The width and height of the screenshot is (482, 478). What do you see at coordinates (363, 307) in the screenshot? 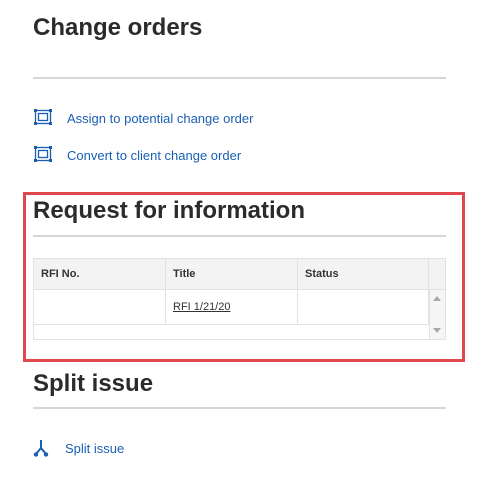
I see `rfi-row-status` at bounding box center [363, 307].